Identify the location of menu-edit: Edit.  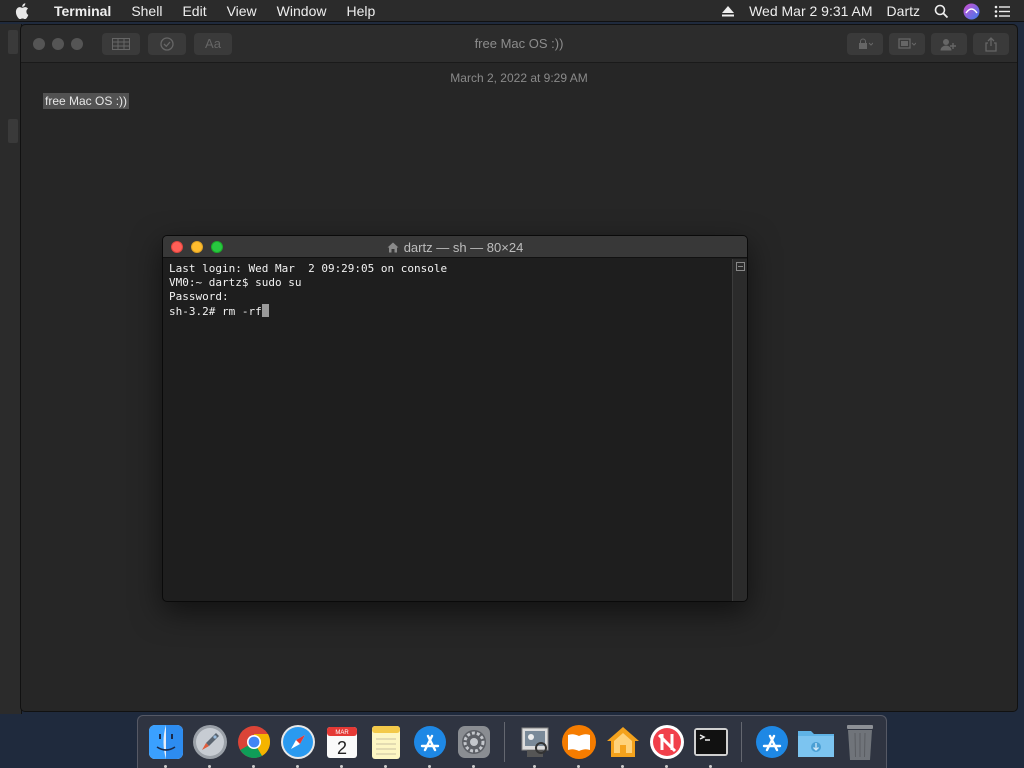
(194, 11).